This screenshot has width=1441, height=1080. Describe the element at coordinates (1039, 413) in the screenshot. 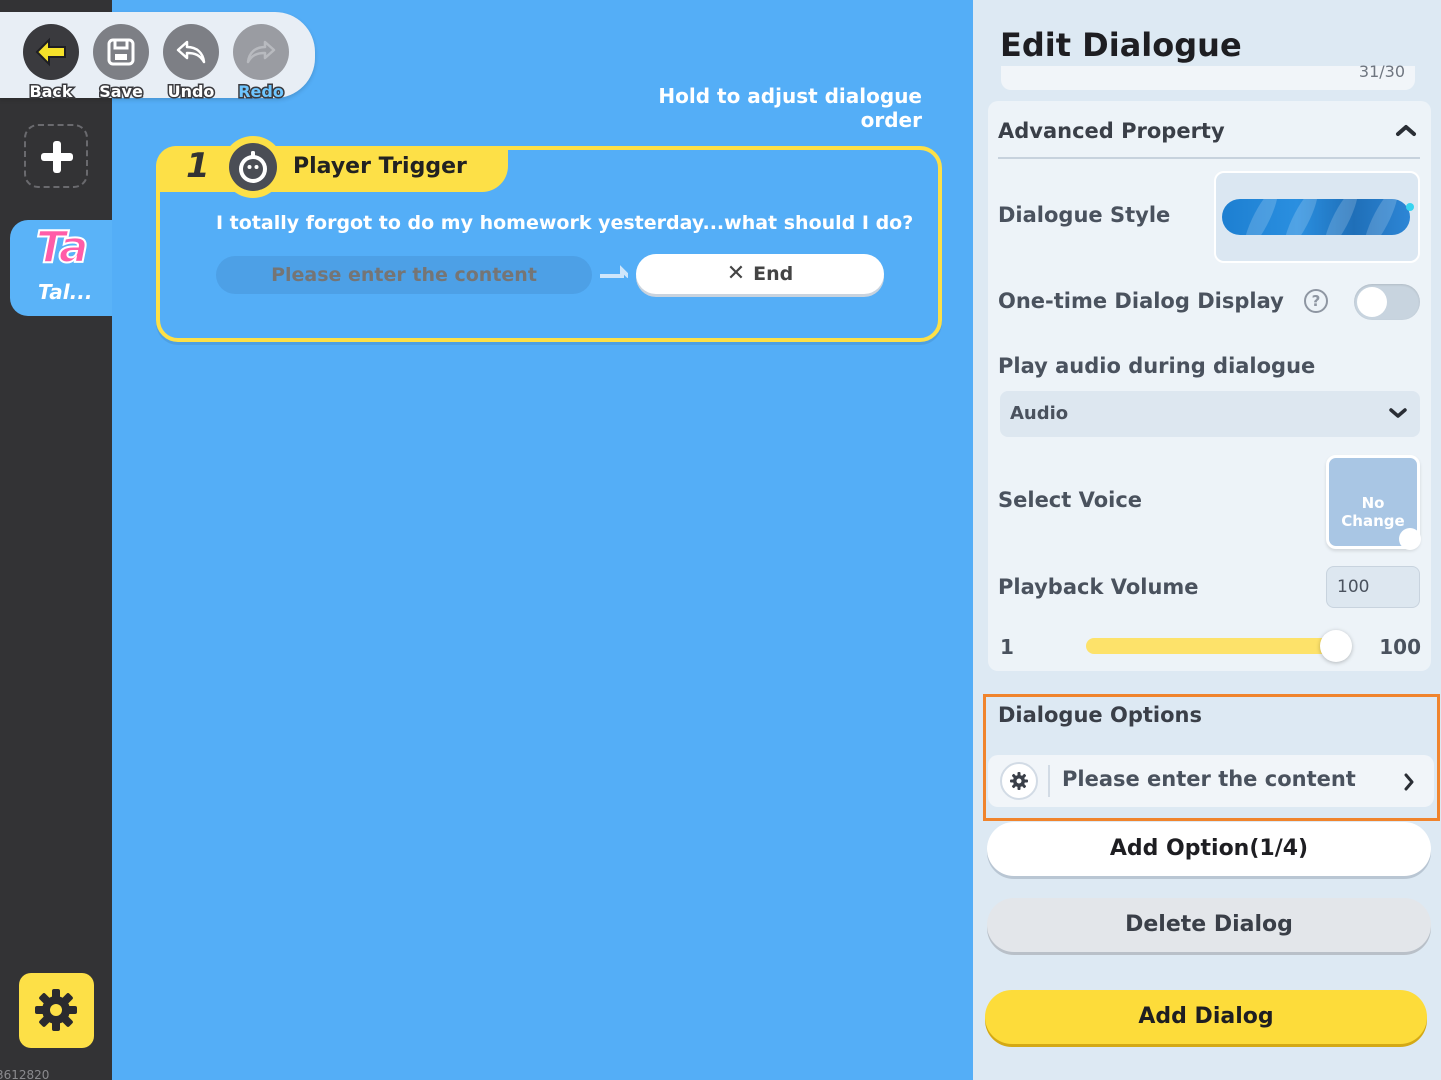

I see `audio-select-value: Audio` at that location.